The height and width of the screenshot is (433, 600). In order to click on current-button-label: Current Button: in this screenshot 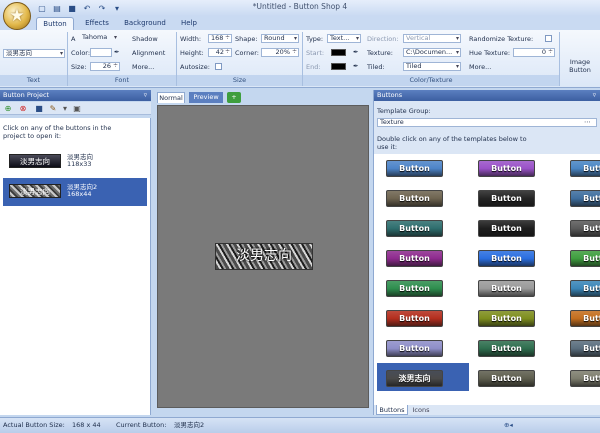, I will do `click(141, 425)`.